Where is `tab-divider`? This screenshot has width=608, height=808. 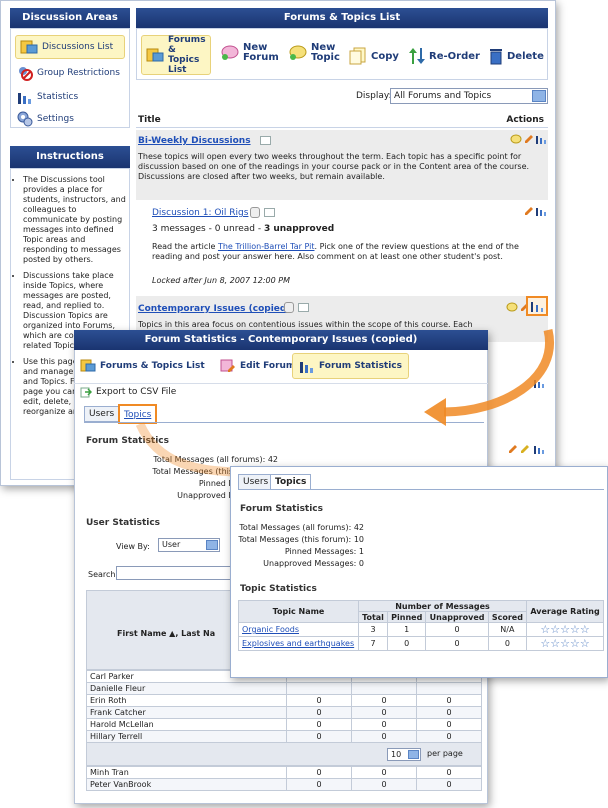 tab-divider is located at coordinates (421, 489).